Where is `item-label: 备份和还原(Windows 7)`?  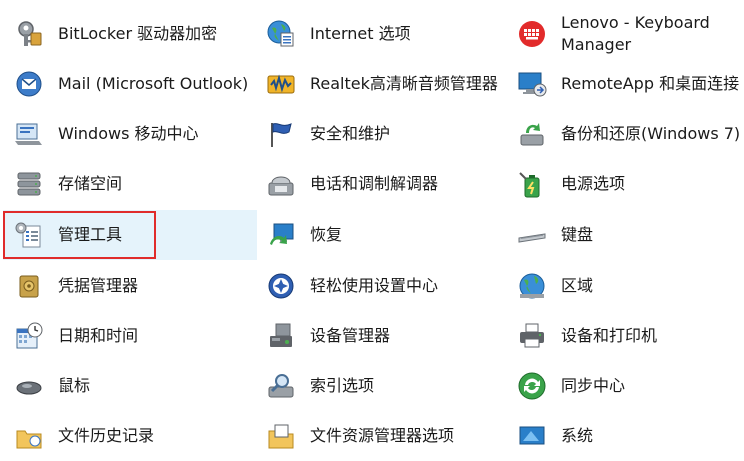
item-label: 备份和还原(Windows 7) is located at coordinates (651, 133).